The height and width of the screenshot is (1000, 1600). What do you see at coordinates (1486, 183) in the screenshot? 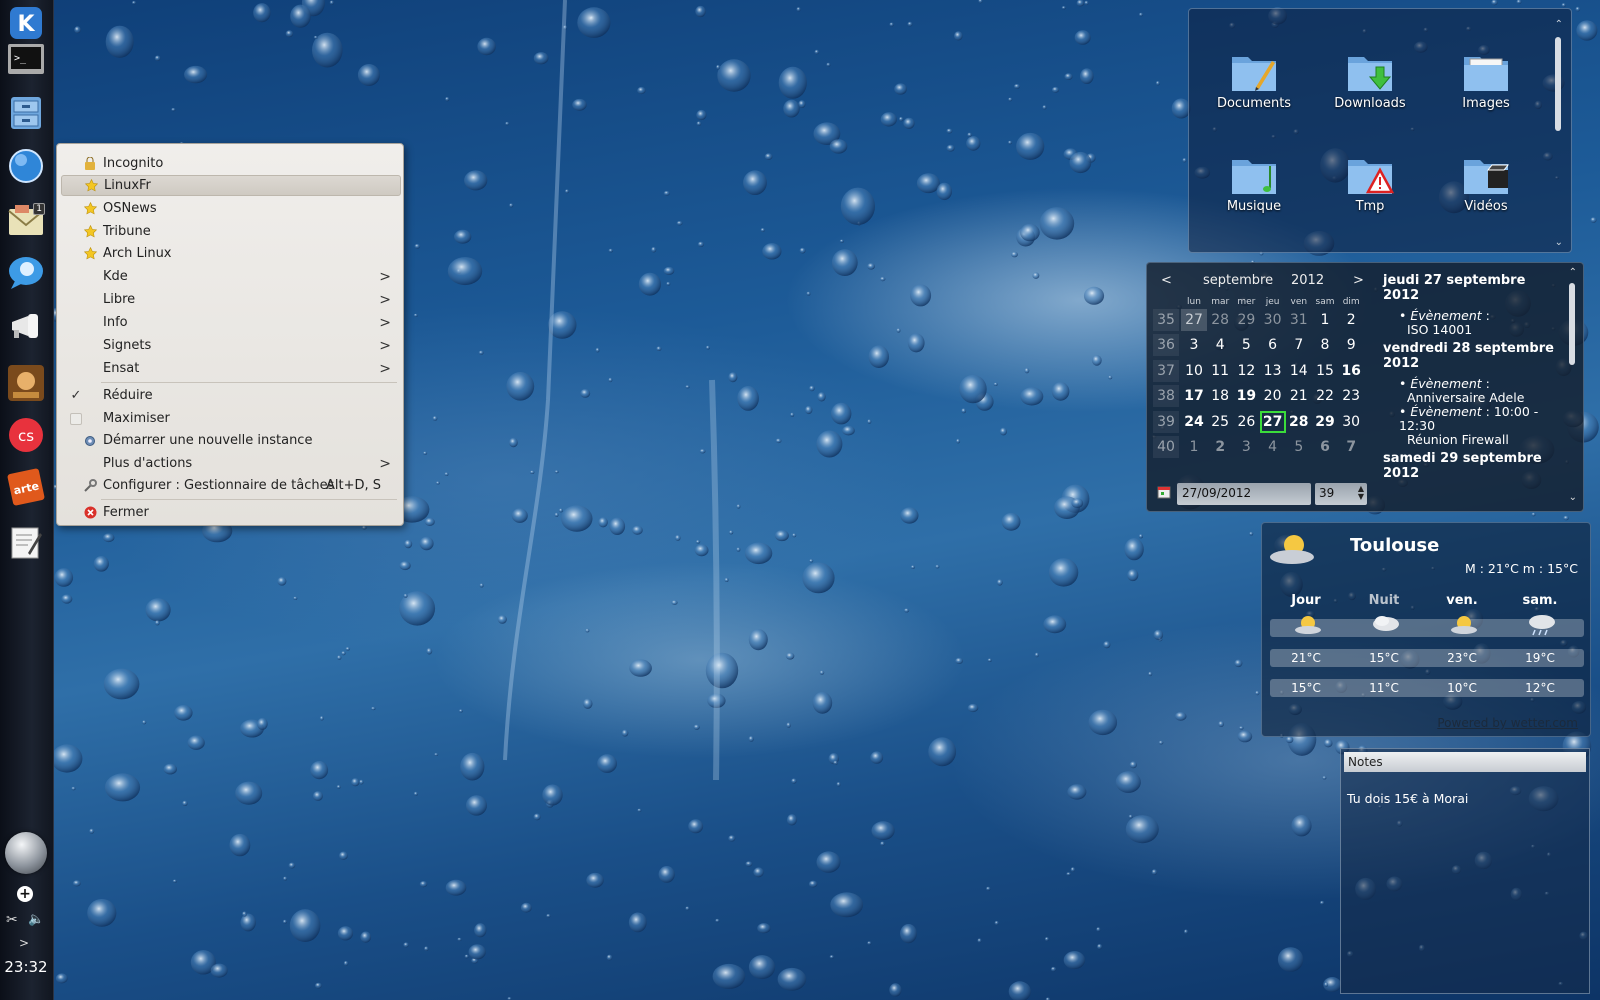
I see `folder-videos: Vidéos` at bounding box center [1486, 183].